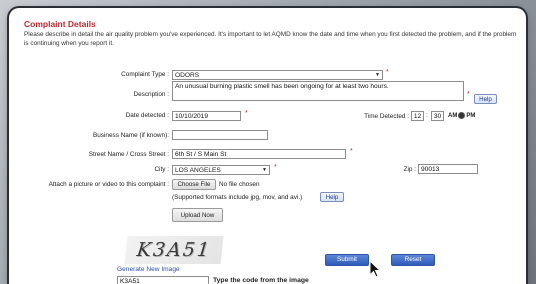  What do you see at coordinates (206, 116) in the screenshot?
I see `date-detected-input: 10/10/2019` at bounding box center [206, 116].